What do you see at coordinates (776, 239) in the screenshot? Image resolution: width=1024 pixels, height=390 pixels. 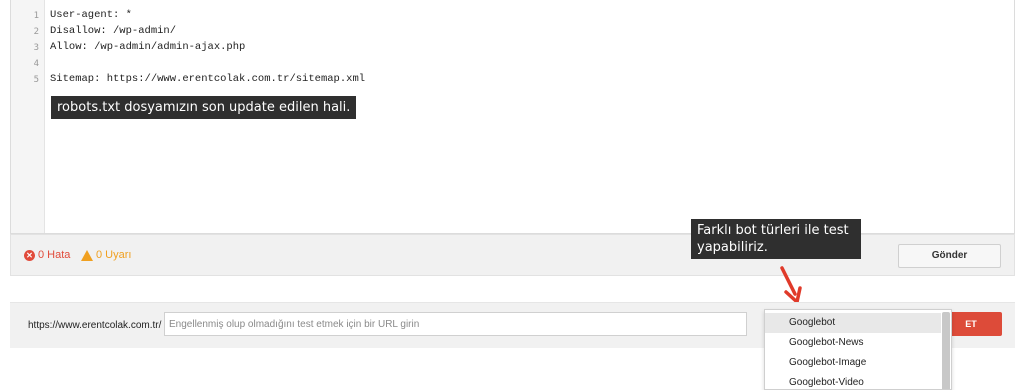 I see `bot-annotation: Farklı bot türleri ile test yapabiliriz.` at bounding box center [776, 239].